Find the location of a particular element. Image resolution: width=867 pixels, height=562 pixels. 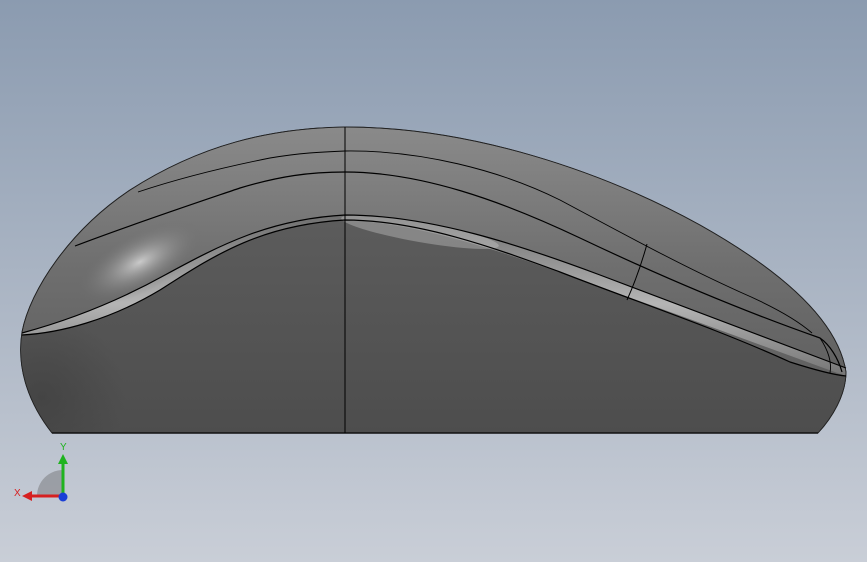

y-axis-arrow is located at coordinates (63, 459).